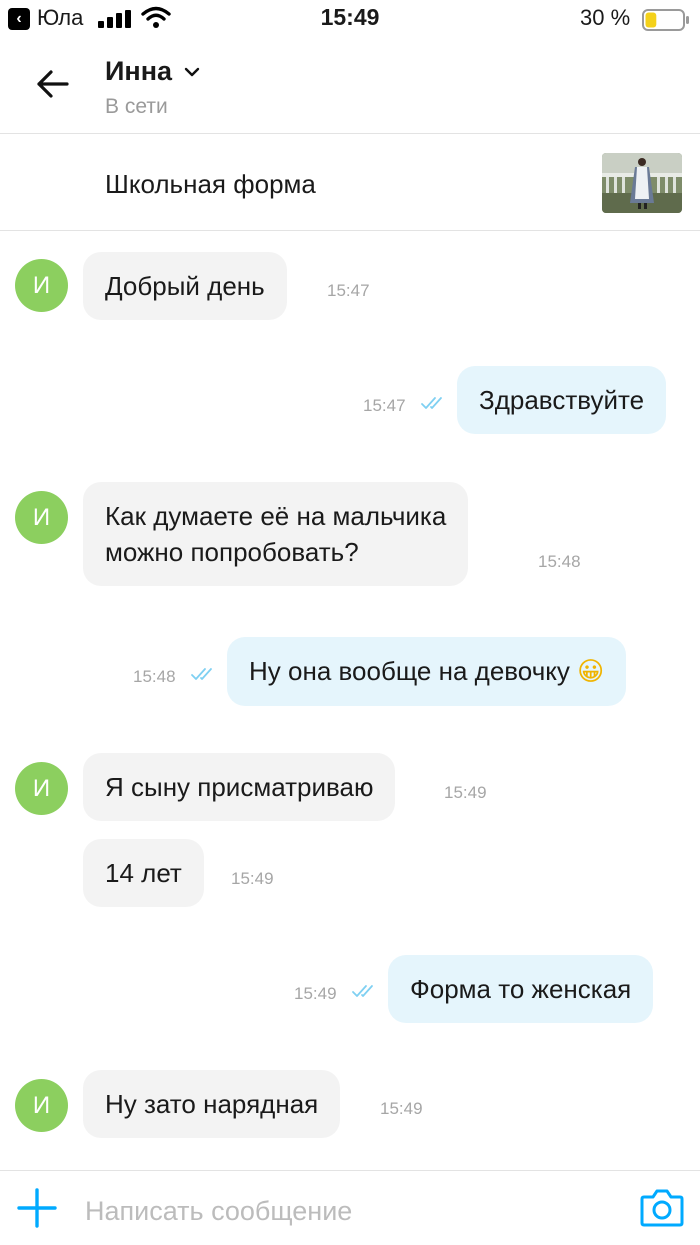 This screenshot has height=1245, width=700. I want to click on message-composer, so click(350, 1207).